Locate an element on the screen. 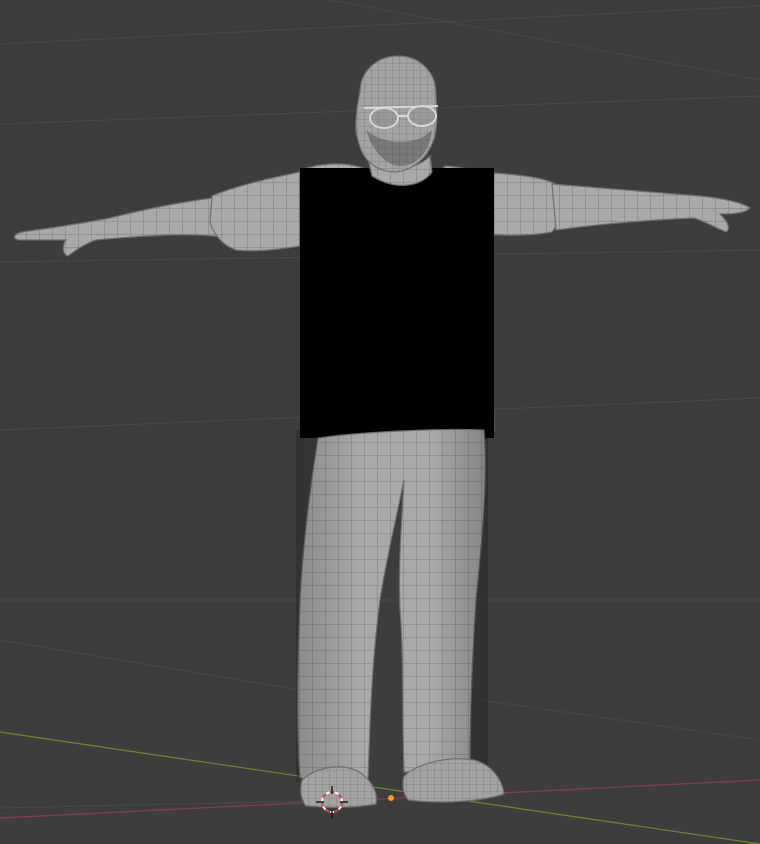 The height and width of the screenshot is (844, 760). origin-point is located at coordinates (391, 798).